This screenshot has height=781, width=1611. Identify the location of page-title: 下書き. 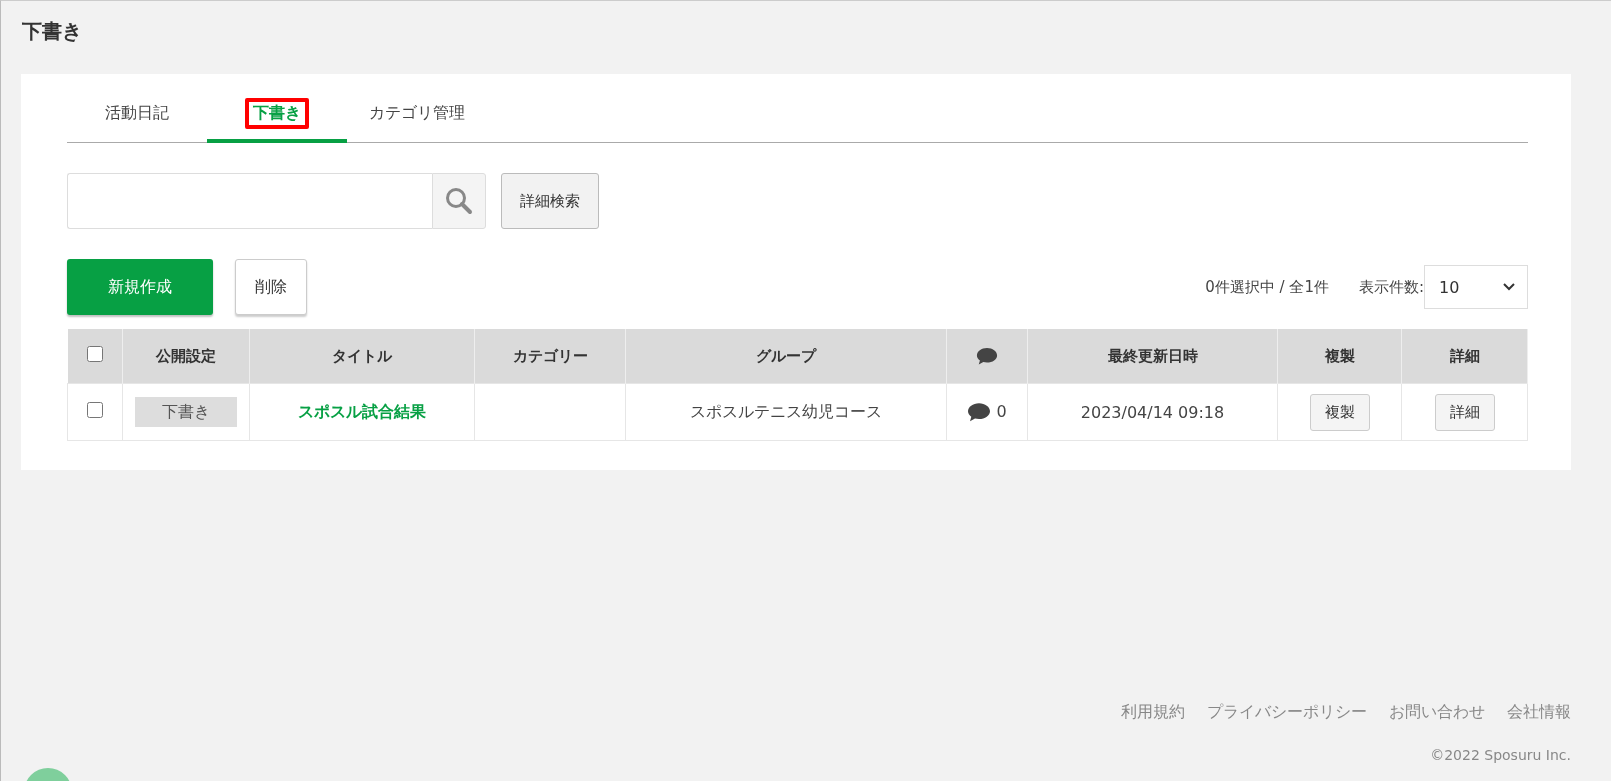
(52, 31).